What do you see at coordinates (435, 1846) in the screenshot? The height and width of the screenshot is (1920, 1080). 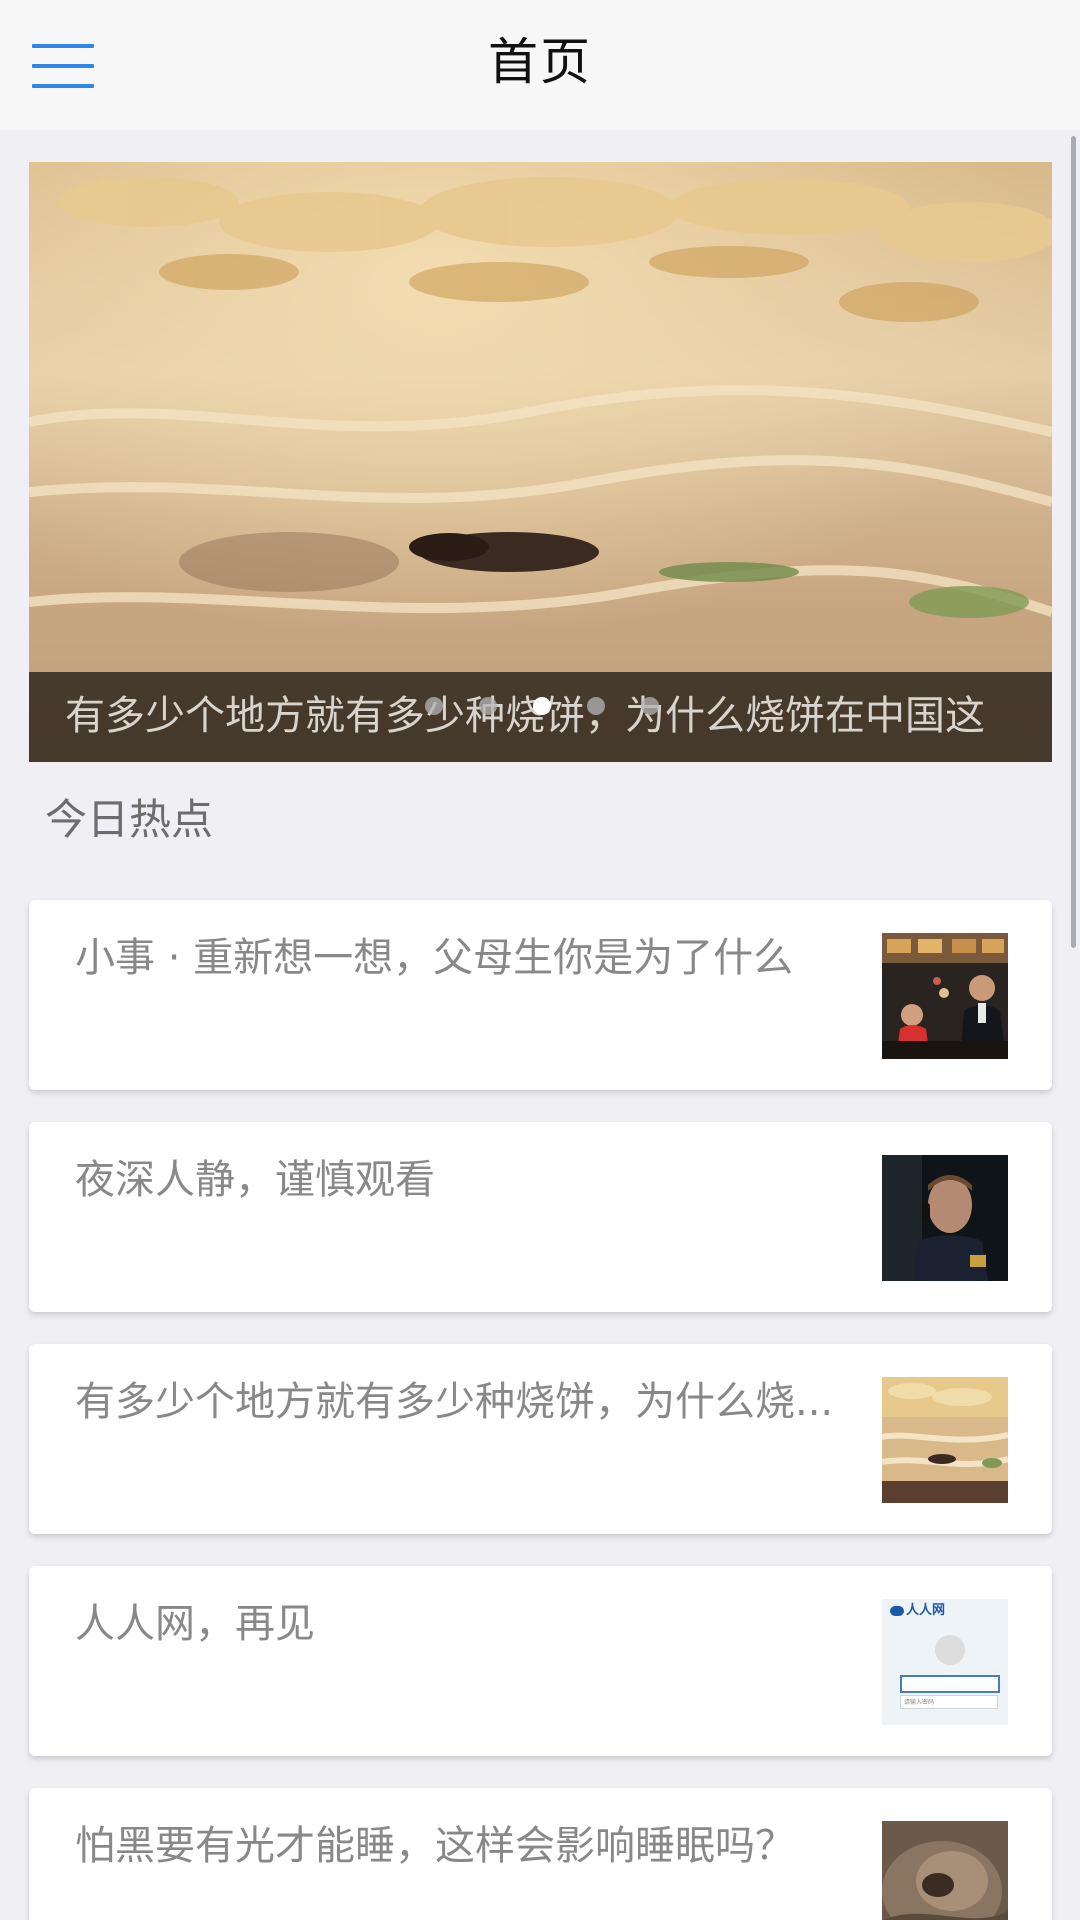 I see `story-title: 怕黑要有光才能睡，这样会影响睡眠吗？` at bounding box center [435, 1846].